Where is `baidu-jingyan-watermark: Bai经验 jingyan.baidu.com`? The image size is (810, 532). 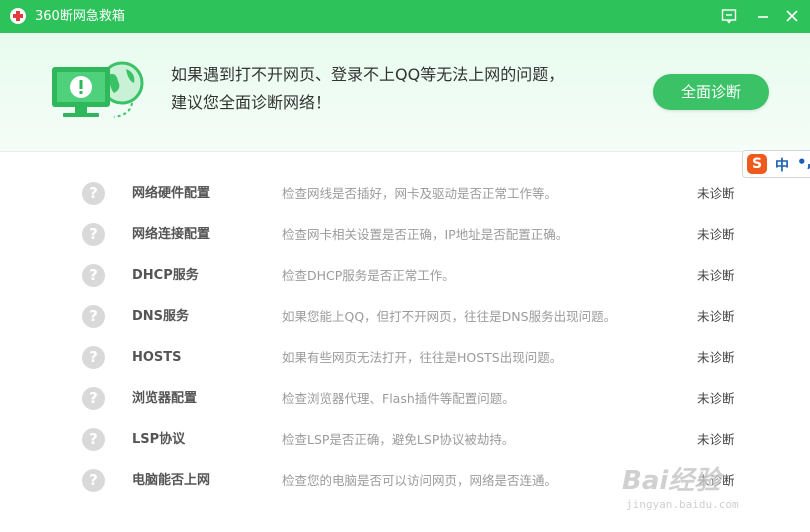 baidu-jingyan-watermark: Bai经验 jingyan.baidu.com is located at coordinates (712, 490).